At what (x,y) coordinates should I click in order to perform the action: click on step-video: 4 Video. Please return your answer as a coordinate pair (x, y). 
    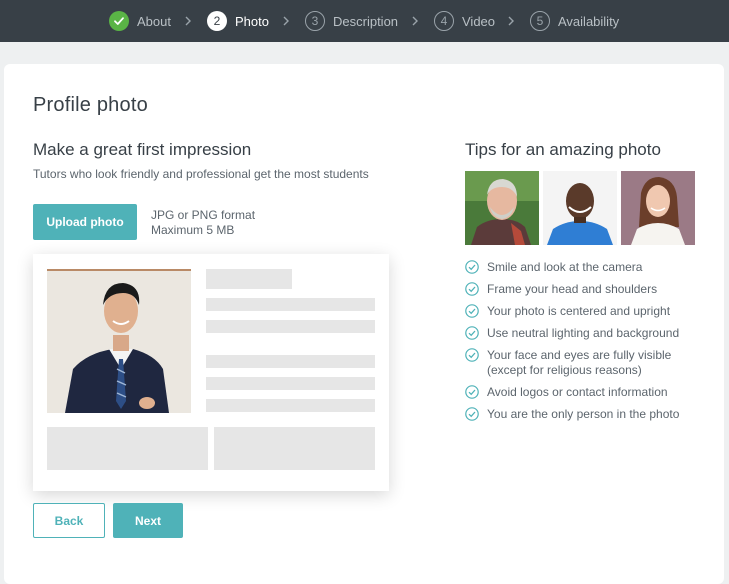
    Looking at the image, I should click on (464, 21).